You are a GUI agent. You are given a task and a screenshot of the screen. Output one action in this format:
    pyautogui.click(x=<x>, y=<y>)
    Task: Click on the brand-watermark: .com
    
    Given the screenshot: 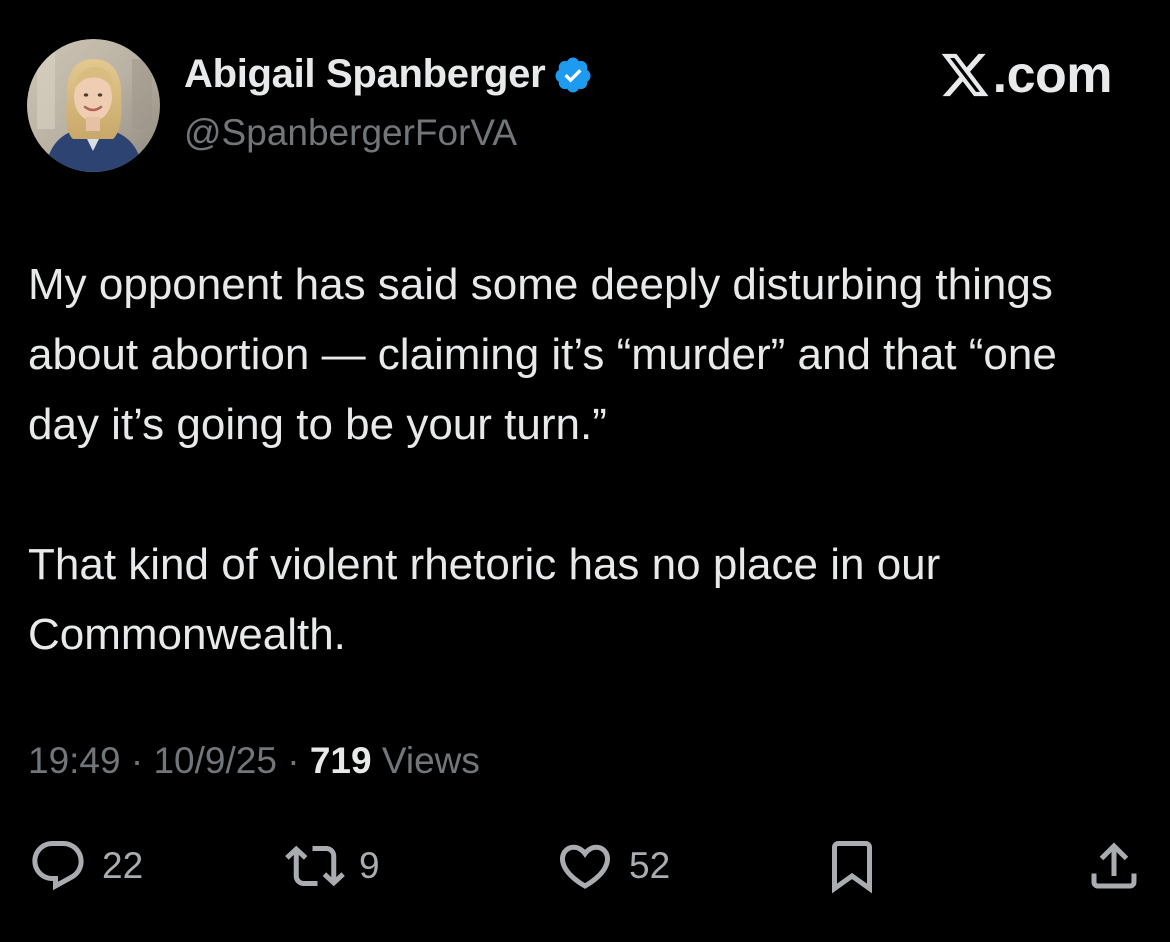 What is the action you would take?
    pyautogui.click(x=1026, y=75)
    